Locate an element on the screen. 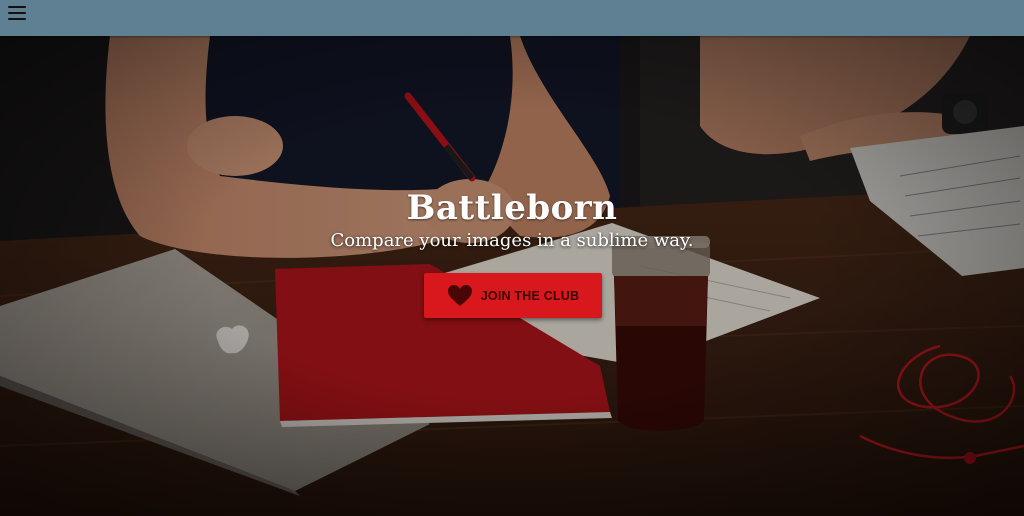  join-the-club-button: JOIN THE CLUB is located at coordinates (513, 295).